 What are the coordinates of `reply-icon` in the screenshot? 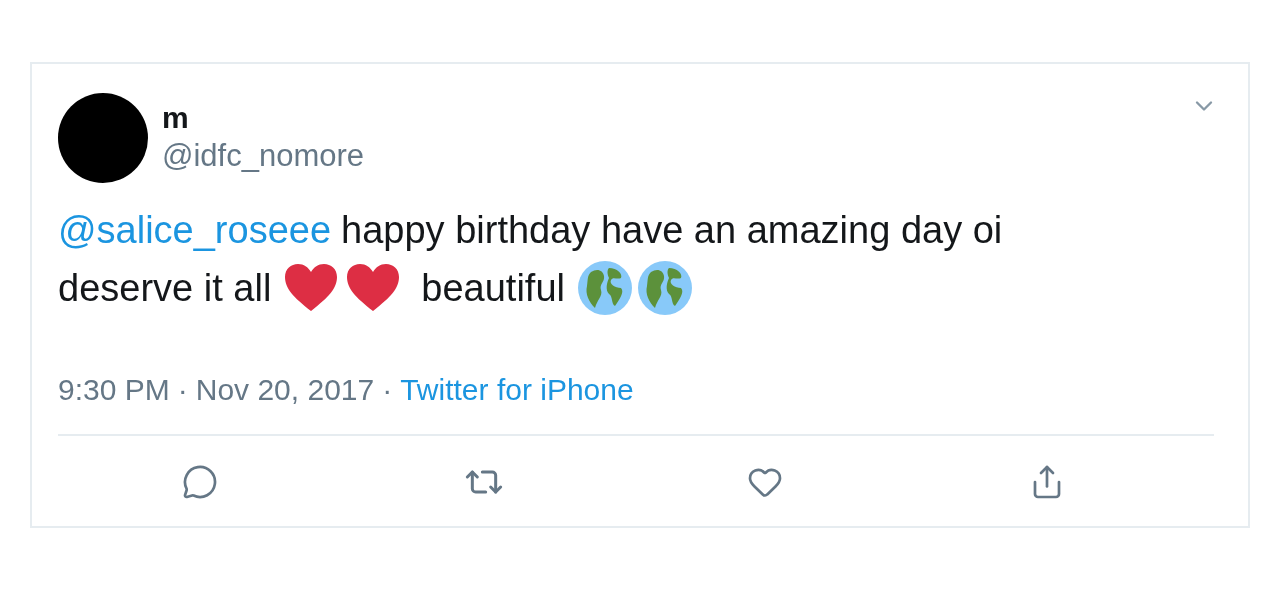 It's located at (200, 482).